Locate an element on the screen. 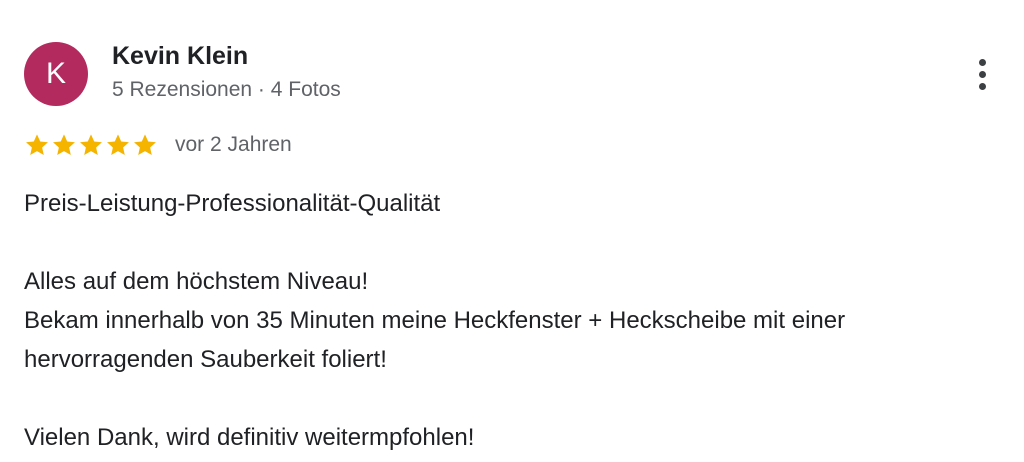  review-line: Preis-Leistung-Professionalität-Qualität is located at coordinates (232, 203).